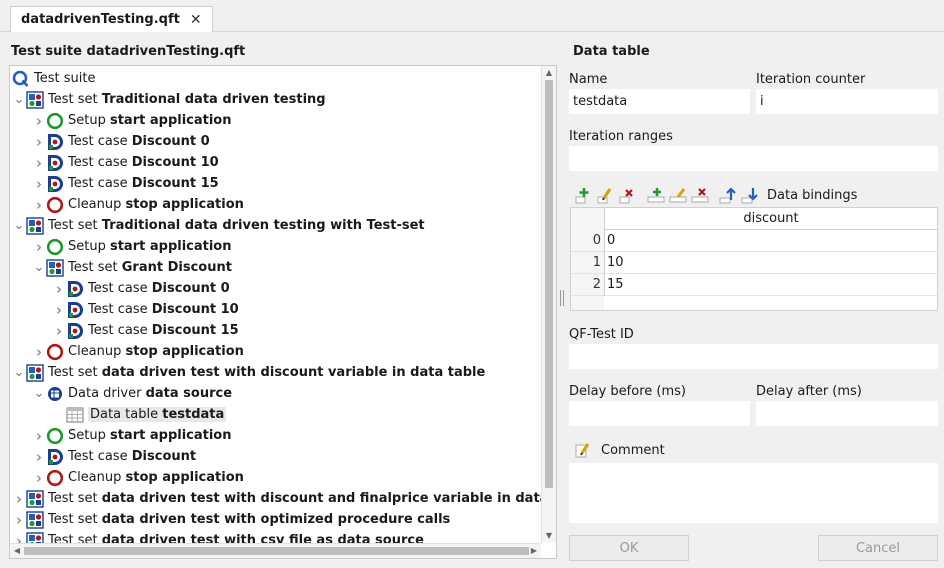 The height and width of the screenshot is (568, 944). I want to click on qftest-id-field, so click(753, 356).